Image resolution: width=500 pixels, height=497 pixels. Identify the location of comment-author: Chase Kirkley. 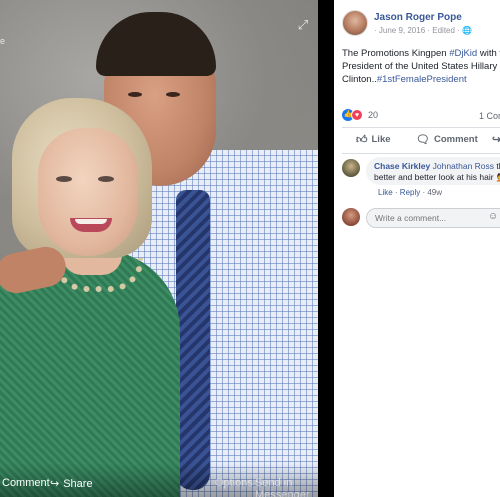
(402, 166).